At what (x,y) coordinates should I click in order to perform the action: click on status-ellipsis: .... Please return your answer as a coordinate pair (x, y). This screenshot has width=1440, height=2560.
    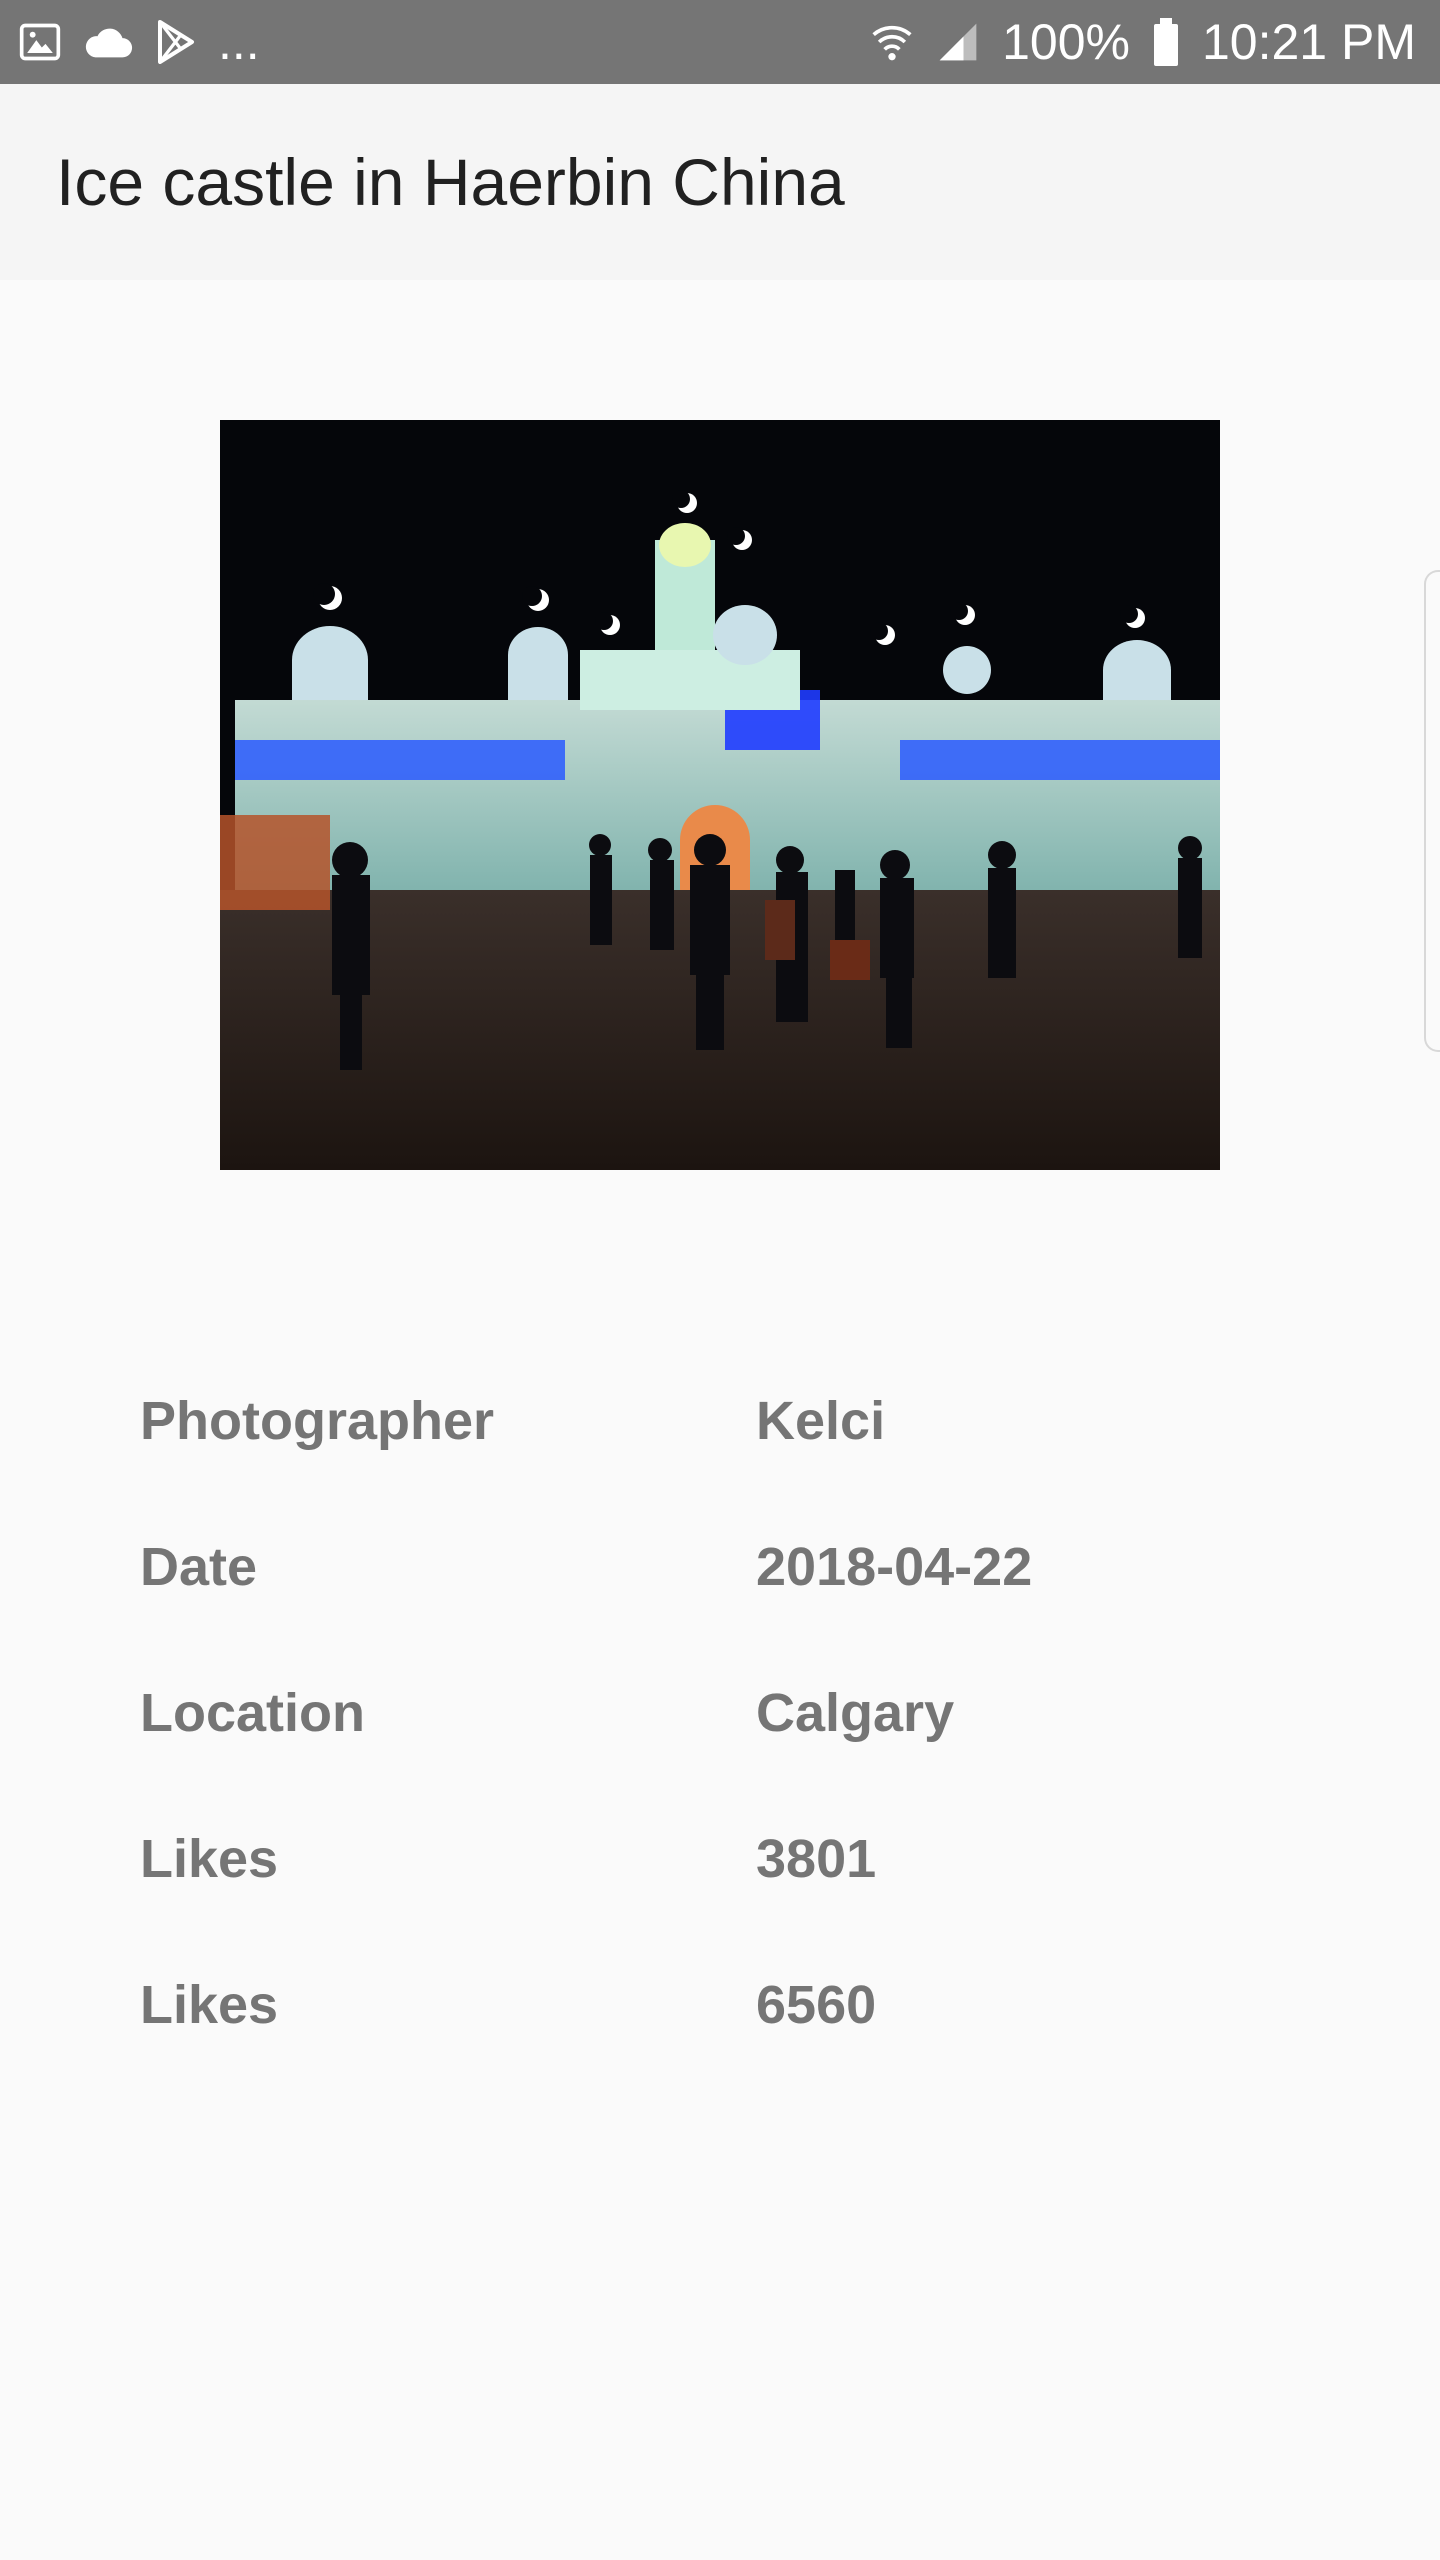
    Looking at the image, I should click on (239, 42).